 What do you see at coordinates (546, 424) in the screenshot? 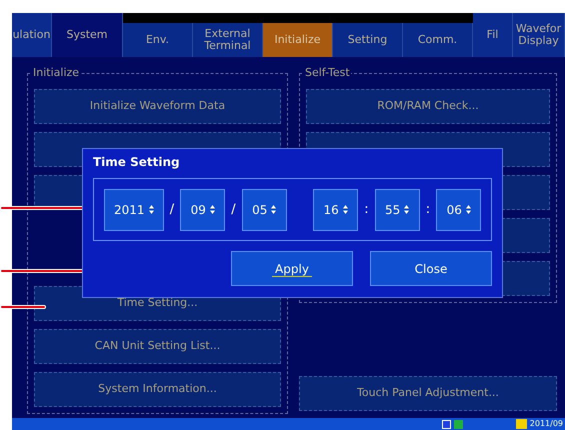
I see `taskbar-clock: 2011/09` at bounding box center [546, 424].